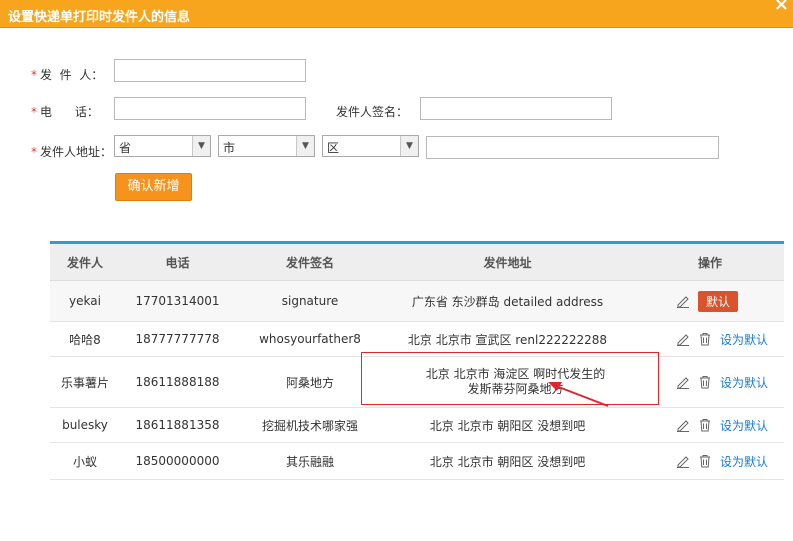 This screenshot has height=541, width=793. What do you see at coordinates (76, 152) in the screenshot?
I see `address-label-text: 发件人地址：` at bounding box center [76, 152].